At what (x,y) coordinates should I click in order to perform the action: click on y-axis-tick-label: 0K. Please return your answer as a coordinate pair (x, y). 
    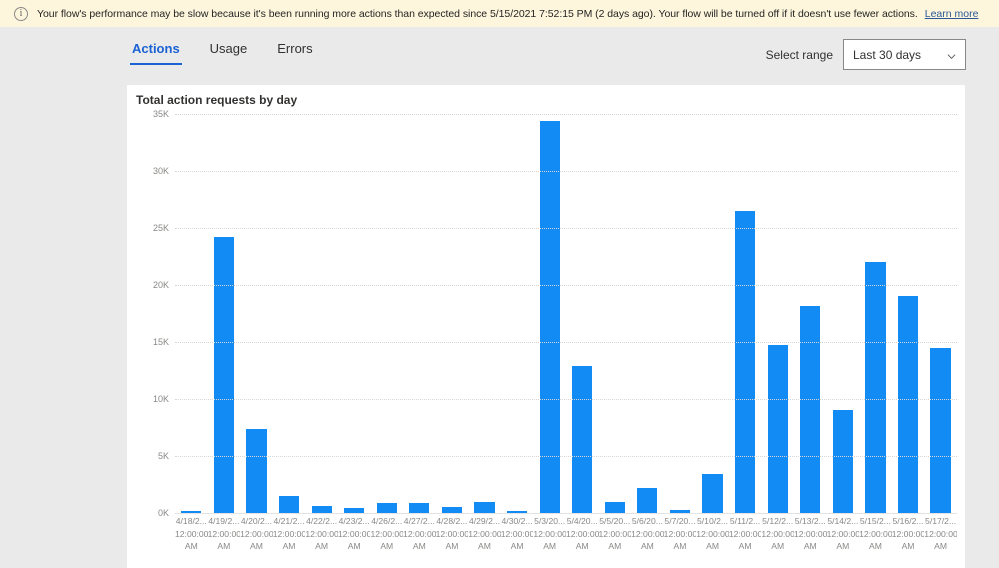
    Looking at the image, I should click on (163, 513).